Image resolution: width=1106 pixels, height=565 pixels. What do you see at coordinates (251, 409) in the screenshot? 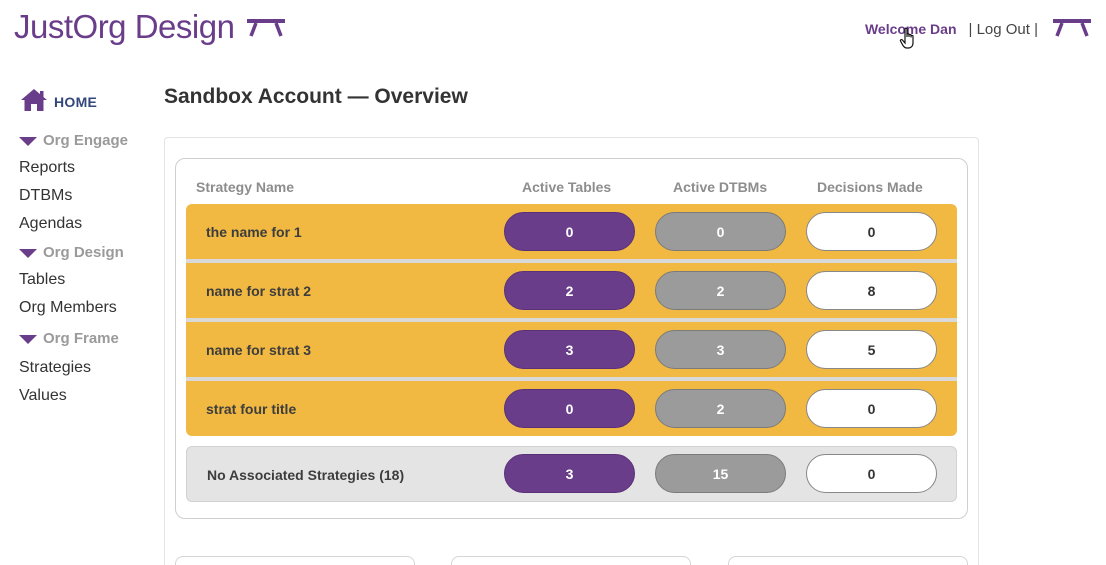
I see `strategy-name: strat four title` at bounding box center [251, 409].